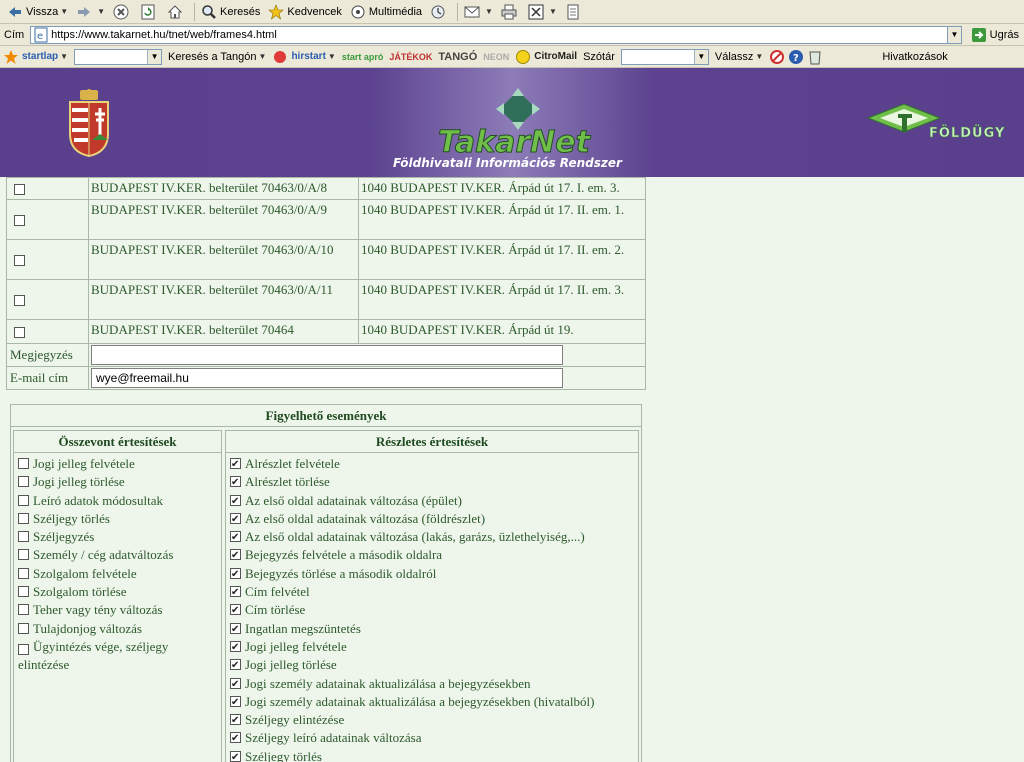 The height and width of the screenshot is (762, 1024). What do you see at coordinates (230, 12) in the screenshot?
I see `search-button: Keresés` at bounding box center [230, 12].